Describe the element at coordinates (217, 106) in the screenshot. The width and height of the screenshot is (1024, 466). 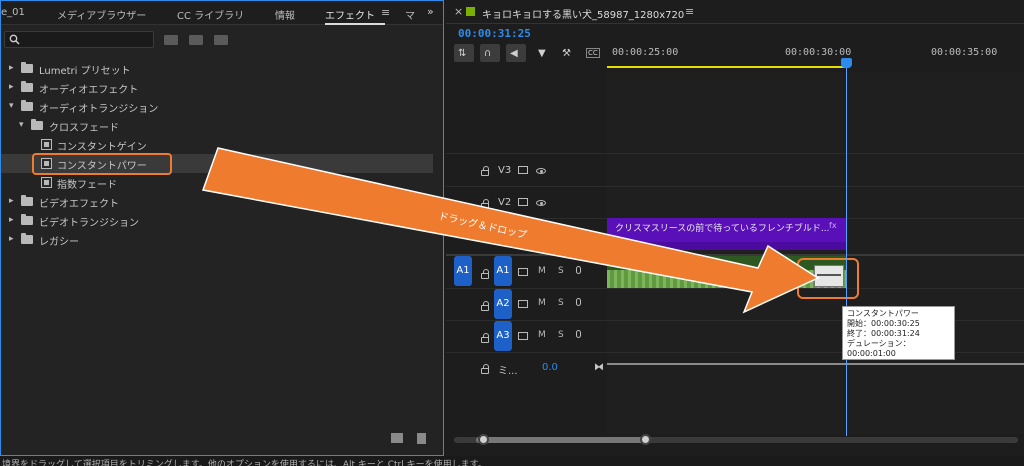
I see `tree-item-audio-transitions: ▾ オーディオトランジション` at that location.